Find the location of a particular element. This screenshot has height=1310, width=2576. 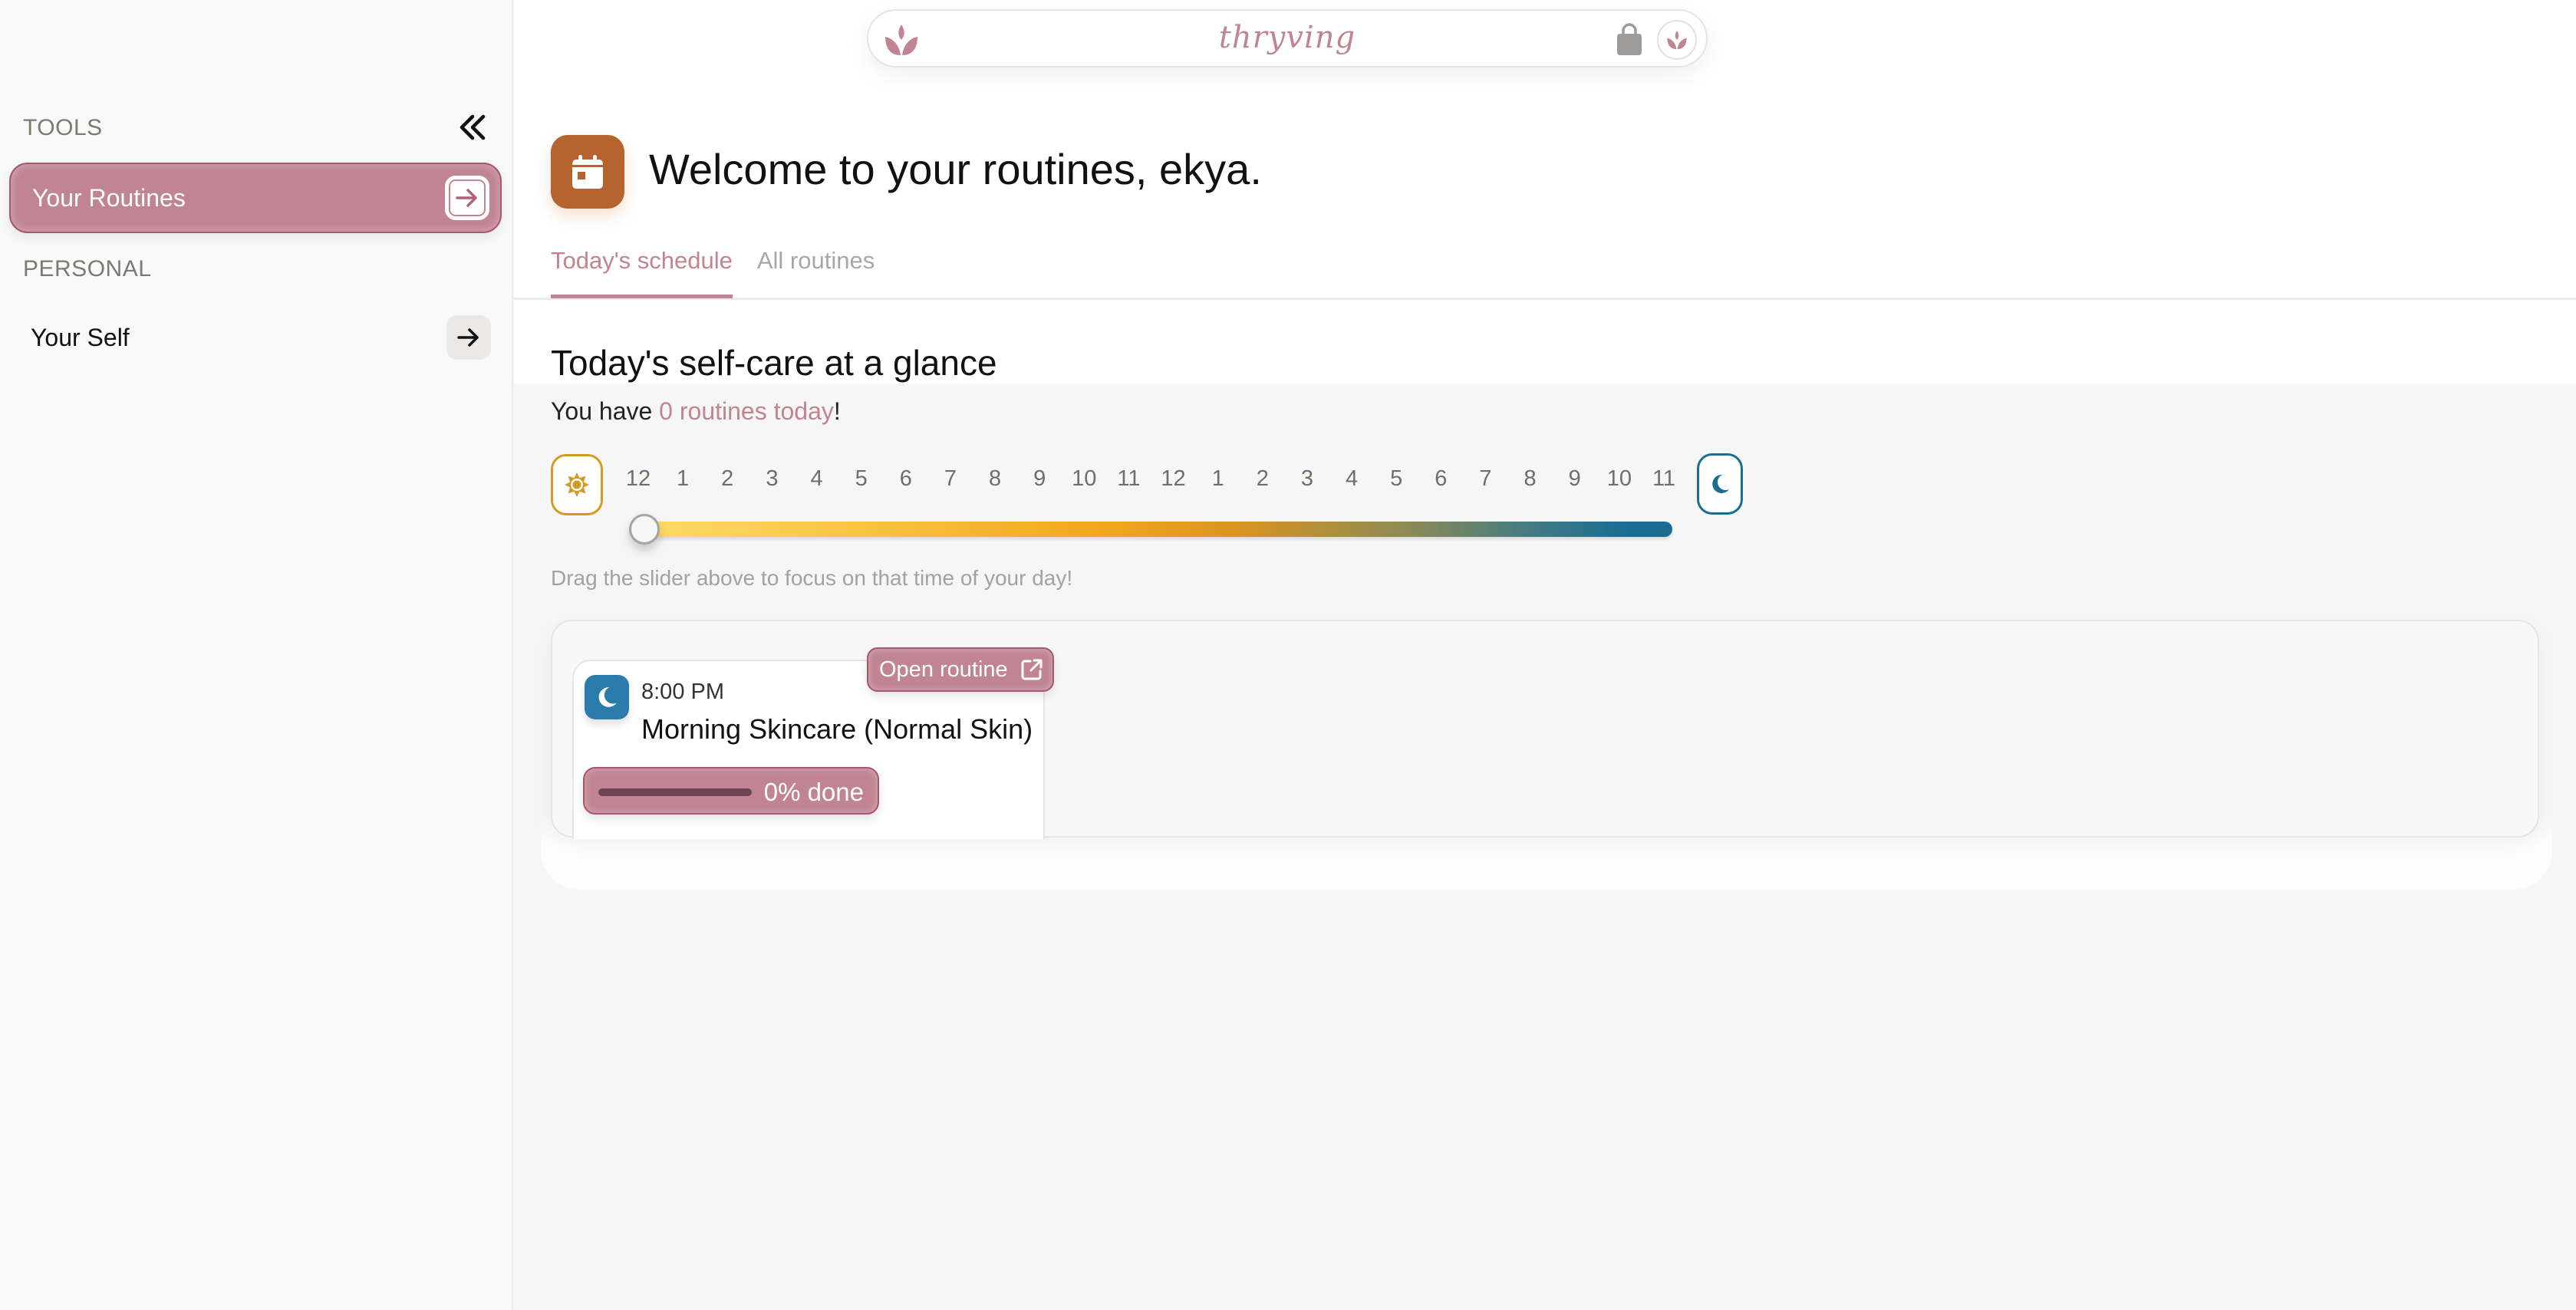

sun-icon is located at coordinates (577, 484).